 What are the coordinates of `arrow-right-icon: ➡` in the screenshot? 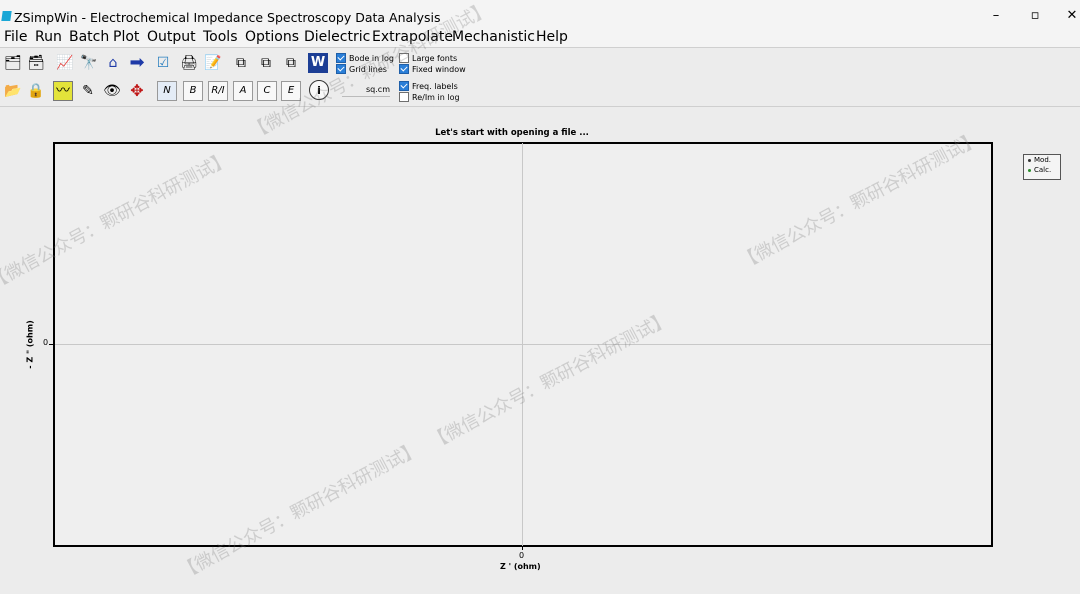 It's located at (137, 63).